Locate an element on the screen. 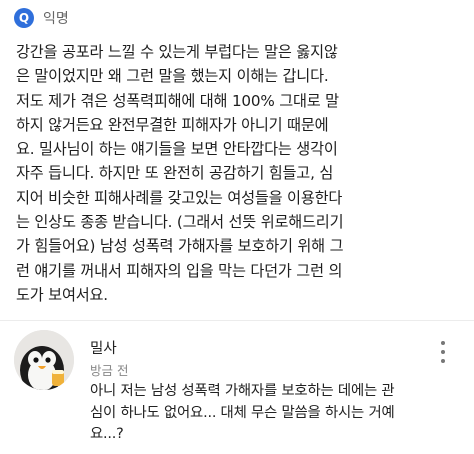  question-badge-icon: Q is located at coordinates (24, 18).